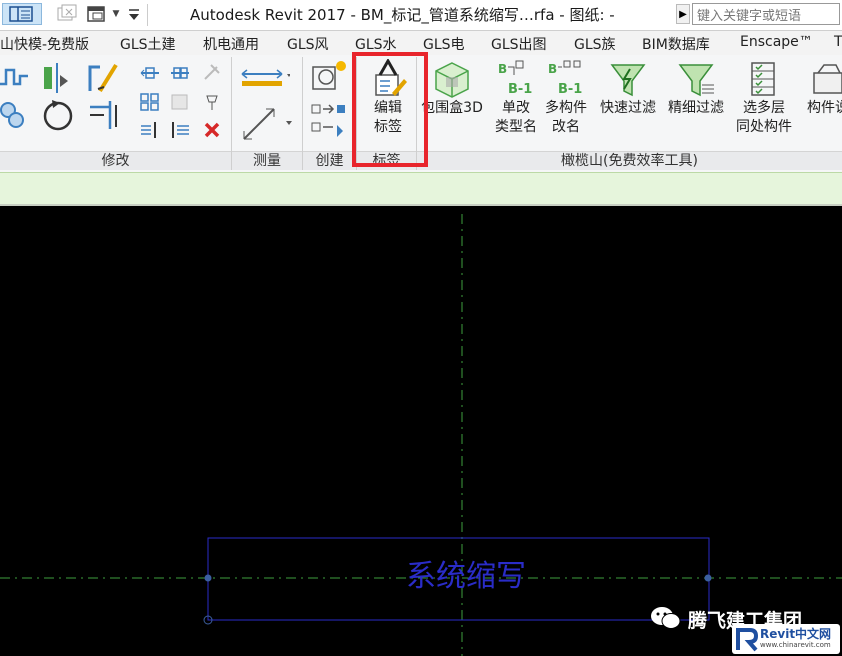  I want to click on tab-gls-civil: GLS土建, so click(148, 44).